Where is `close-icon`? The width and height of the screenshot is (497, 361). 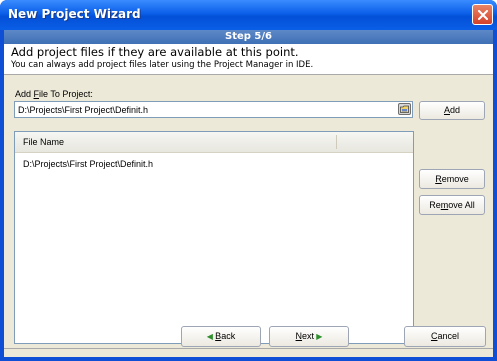 close-icon is located at coordinates (483, 15).